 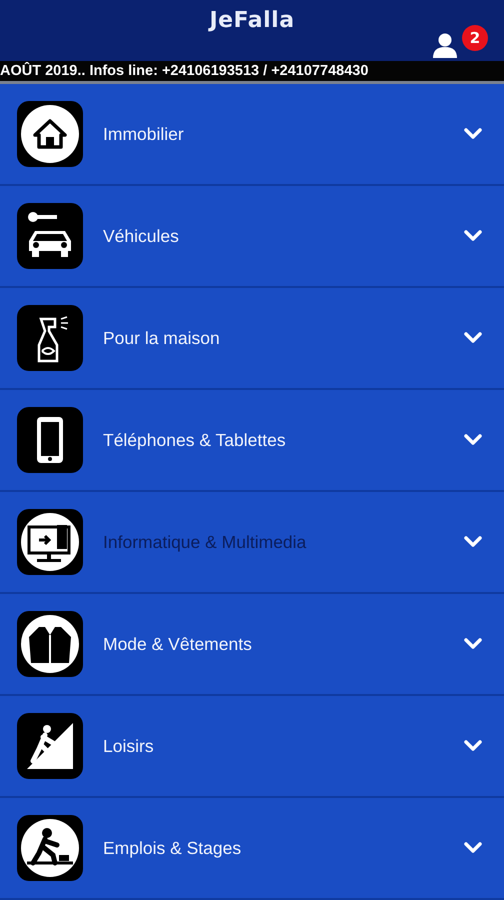 What do you see at coordinates (144, 134) in the screenshot?
I see `category-label: Immobilier` at bounding box center [144, 134].